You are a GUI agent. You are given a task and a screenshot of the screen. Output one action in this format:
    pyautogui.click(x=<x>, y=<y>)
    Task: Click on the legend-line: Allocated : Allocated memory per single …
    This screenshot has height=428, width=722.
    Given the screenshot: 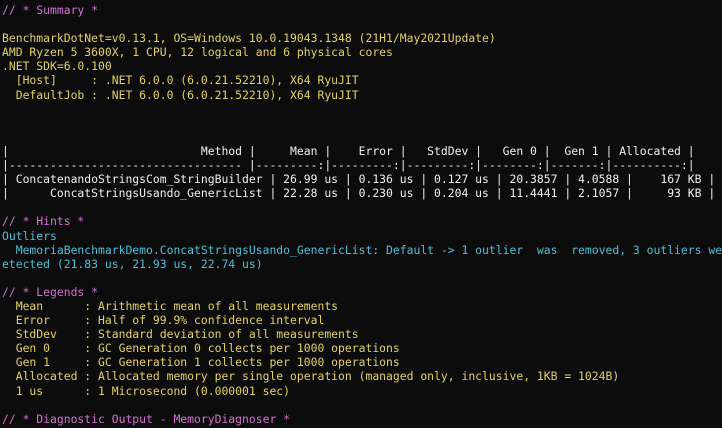 What is the action you would take?
    pyautogui.click(x=311, y=376)
    